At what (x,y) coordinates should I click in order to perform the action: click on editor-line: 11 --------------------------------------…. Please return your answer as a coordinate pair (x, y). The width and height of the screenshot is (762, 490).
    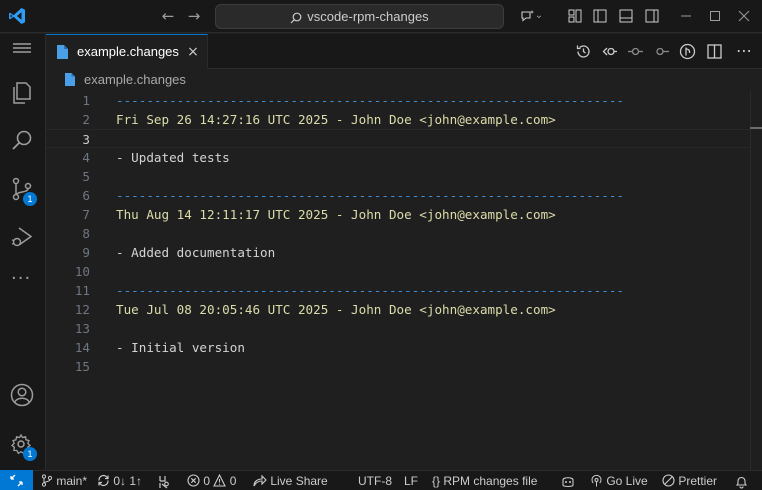
    Looking at the image, I should click on (398, 290).